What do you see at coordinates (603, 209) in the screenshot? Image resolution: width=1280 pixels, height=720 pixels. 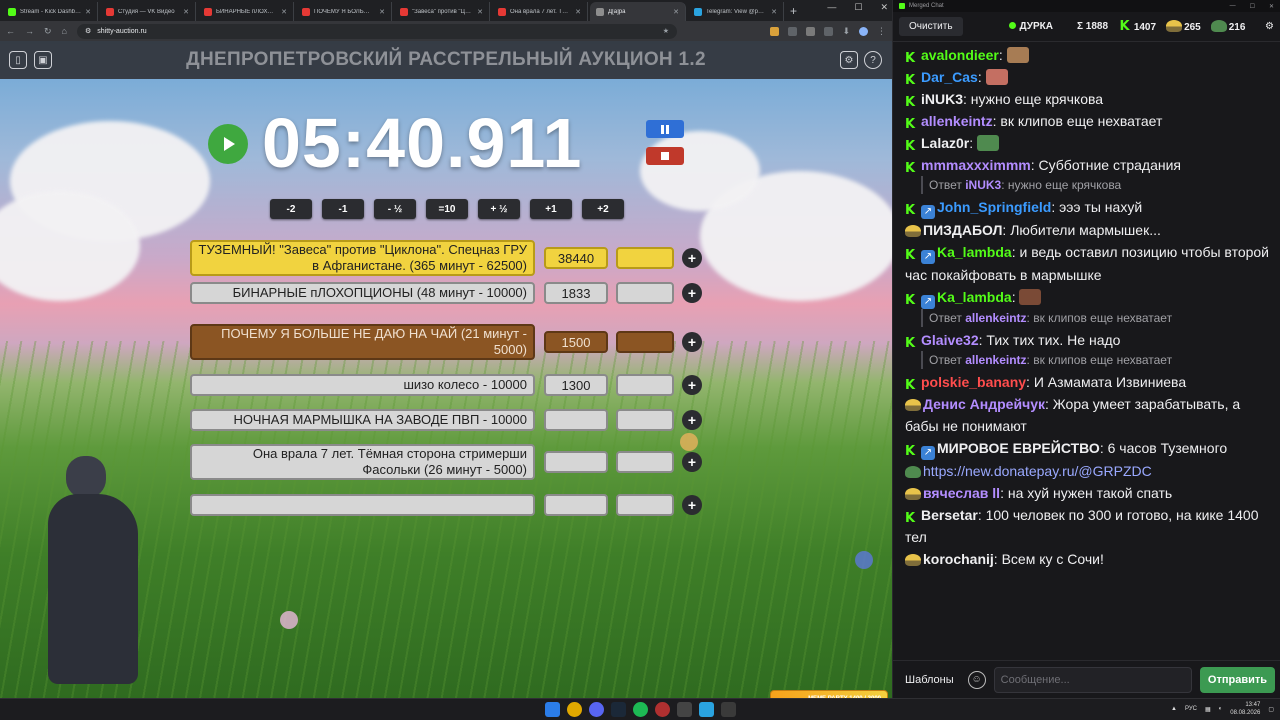 I see `time-step-button: +2` at bounding box center [603, 209].